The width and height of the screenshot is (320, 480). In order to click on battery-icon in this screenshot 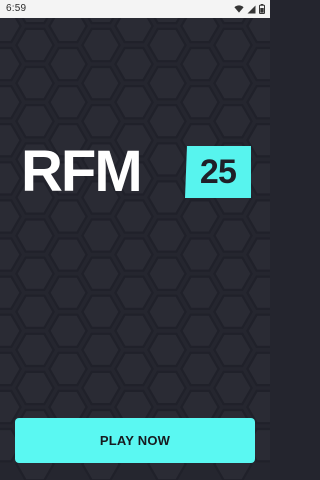, I will do `click(262, 9)`.